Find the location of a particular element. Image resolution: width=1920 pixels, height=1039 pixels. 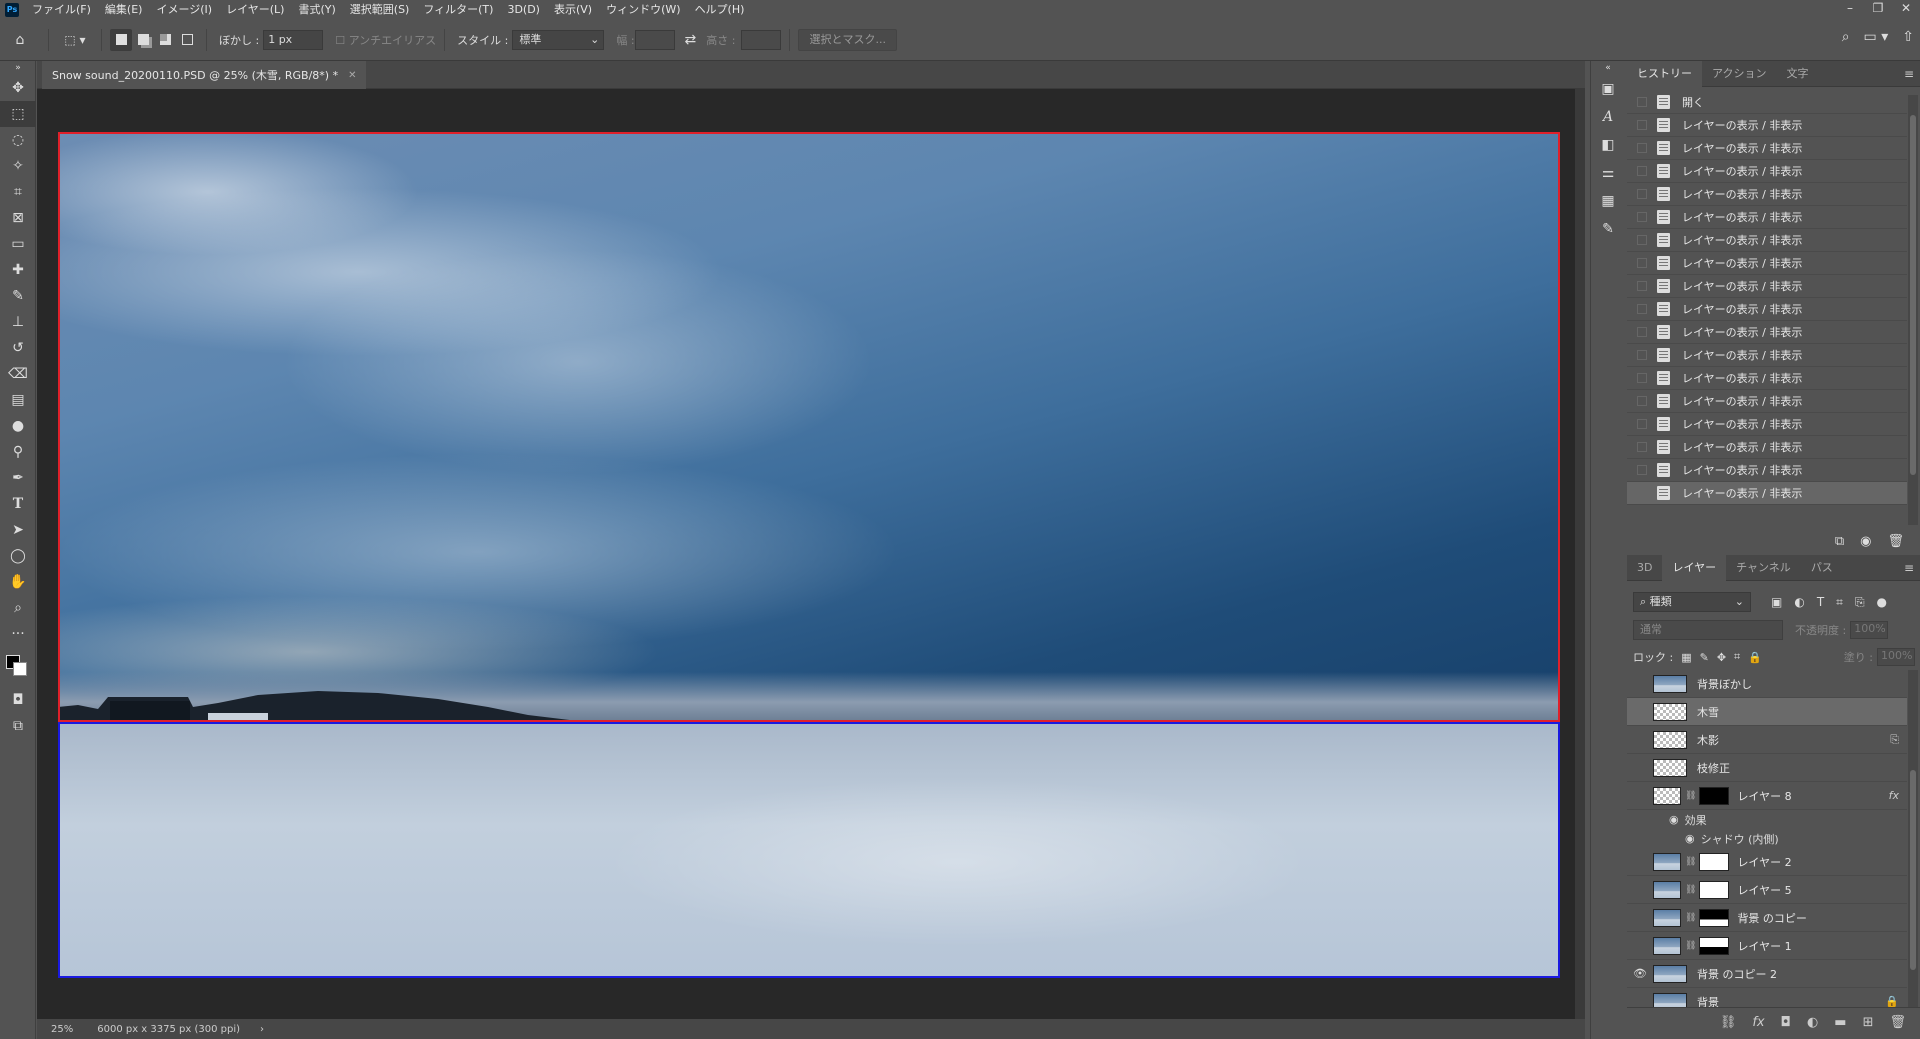

filter-shape-icon: ⌗ is located at coordinates (1839, 602).